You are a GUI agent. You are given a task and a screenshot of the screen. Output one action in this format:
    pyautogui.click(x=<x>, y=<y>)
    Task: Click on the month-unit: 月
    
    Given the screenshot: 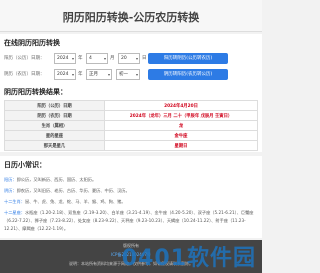 What is the action you would take?
    pyautogui.click(x=112, y=58)
    